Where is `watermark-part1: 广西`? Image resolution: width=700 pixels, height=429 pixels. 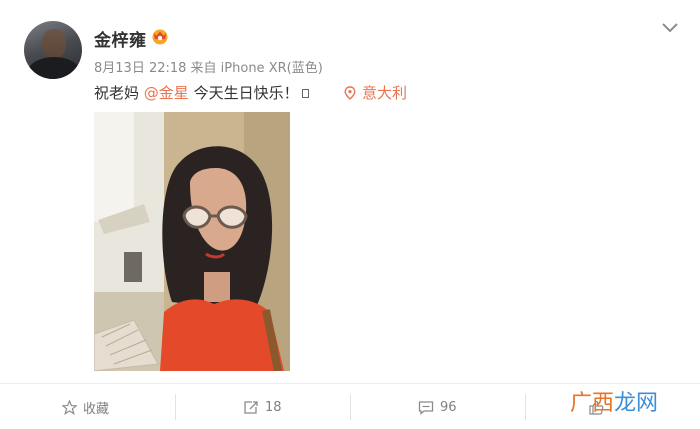
watermark-part1: 广西 is located at coordinates (592, 403).